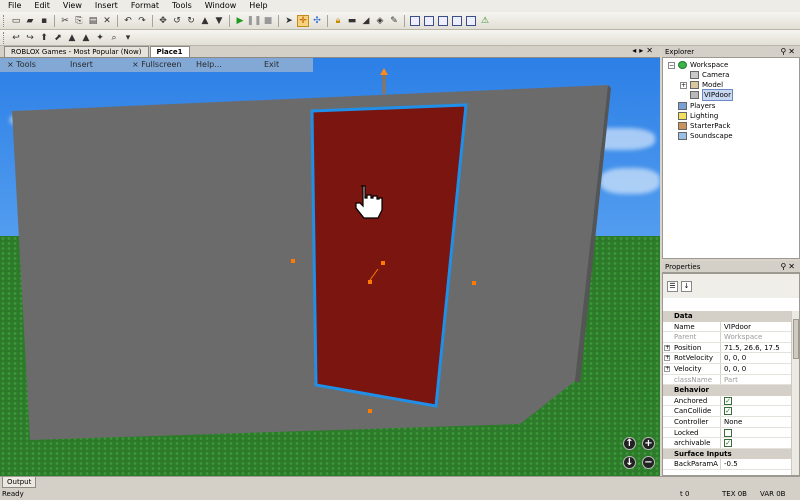  I want to click on menu-insert: Insert, so click(106, 6).